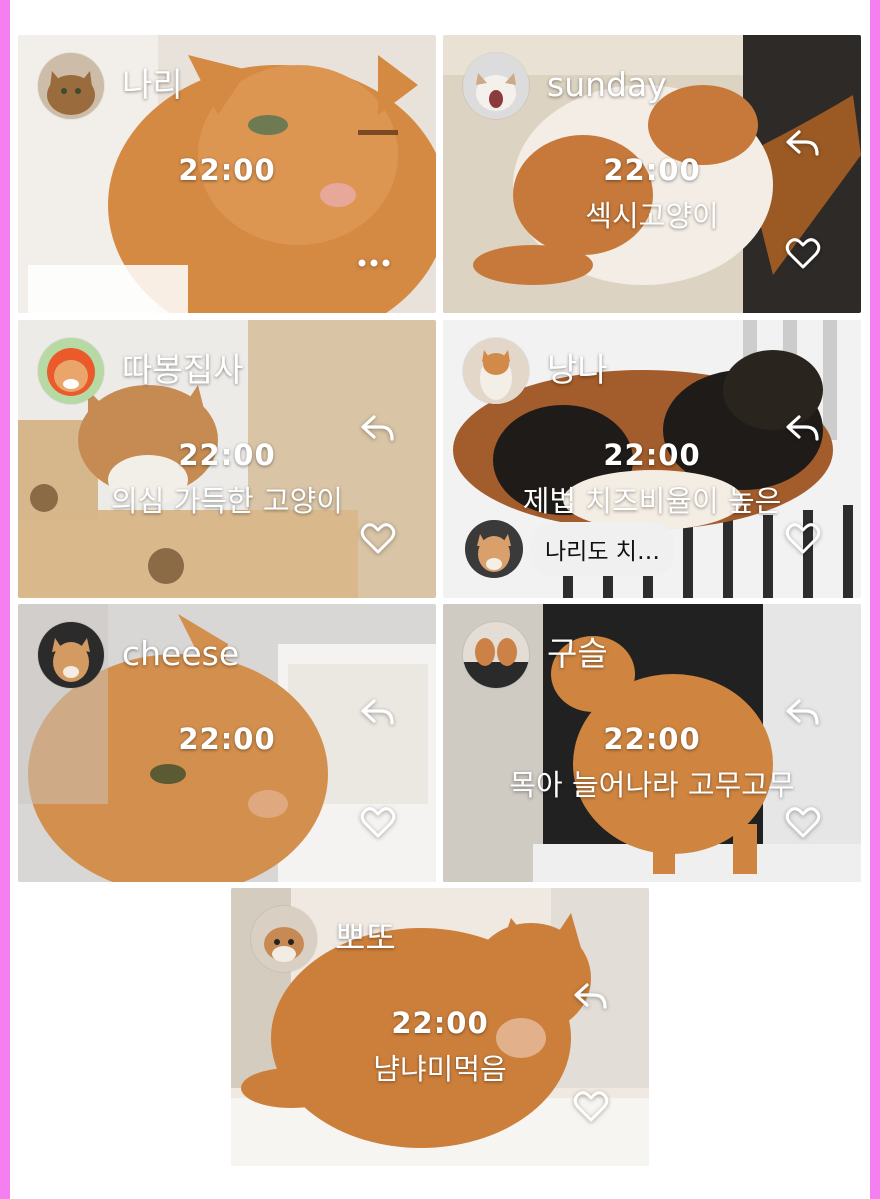 The image size is (880, 1199). I want to click on username: sunday, so click(607, 85).